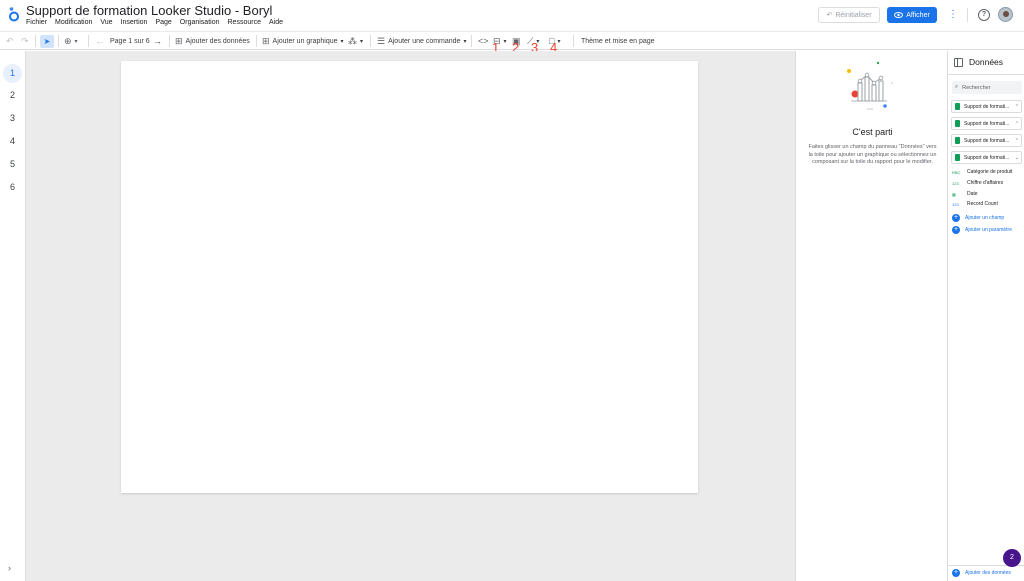 Image resolution: width=1024 pixels, height=581 pixels. What do you see at coordinates (978, 218) in the screenshot?
I see `add-field-button: + Ajouter un champ` at bounding box center [978, 218].